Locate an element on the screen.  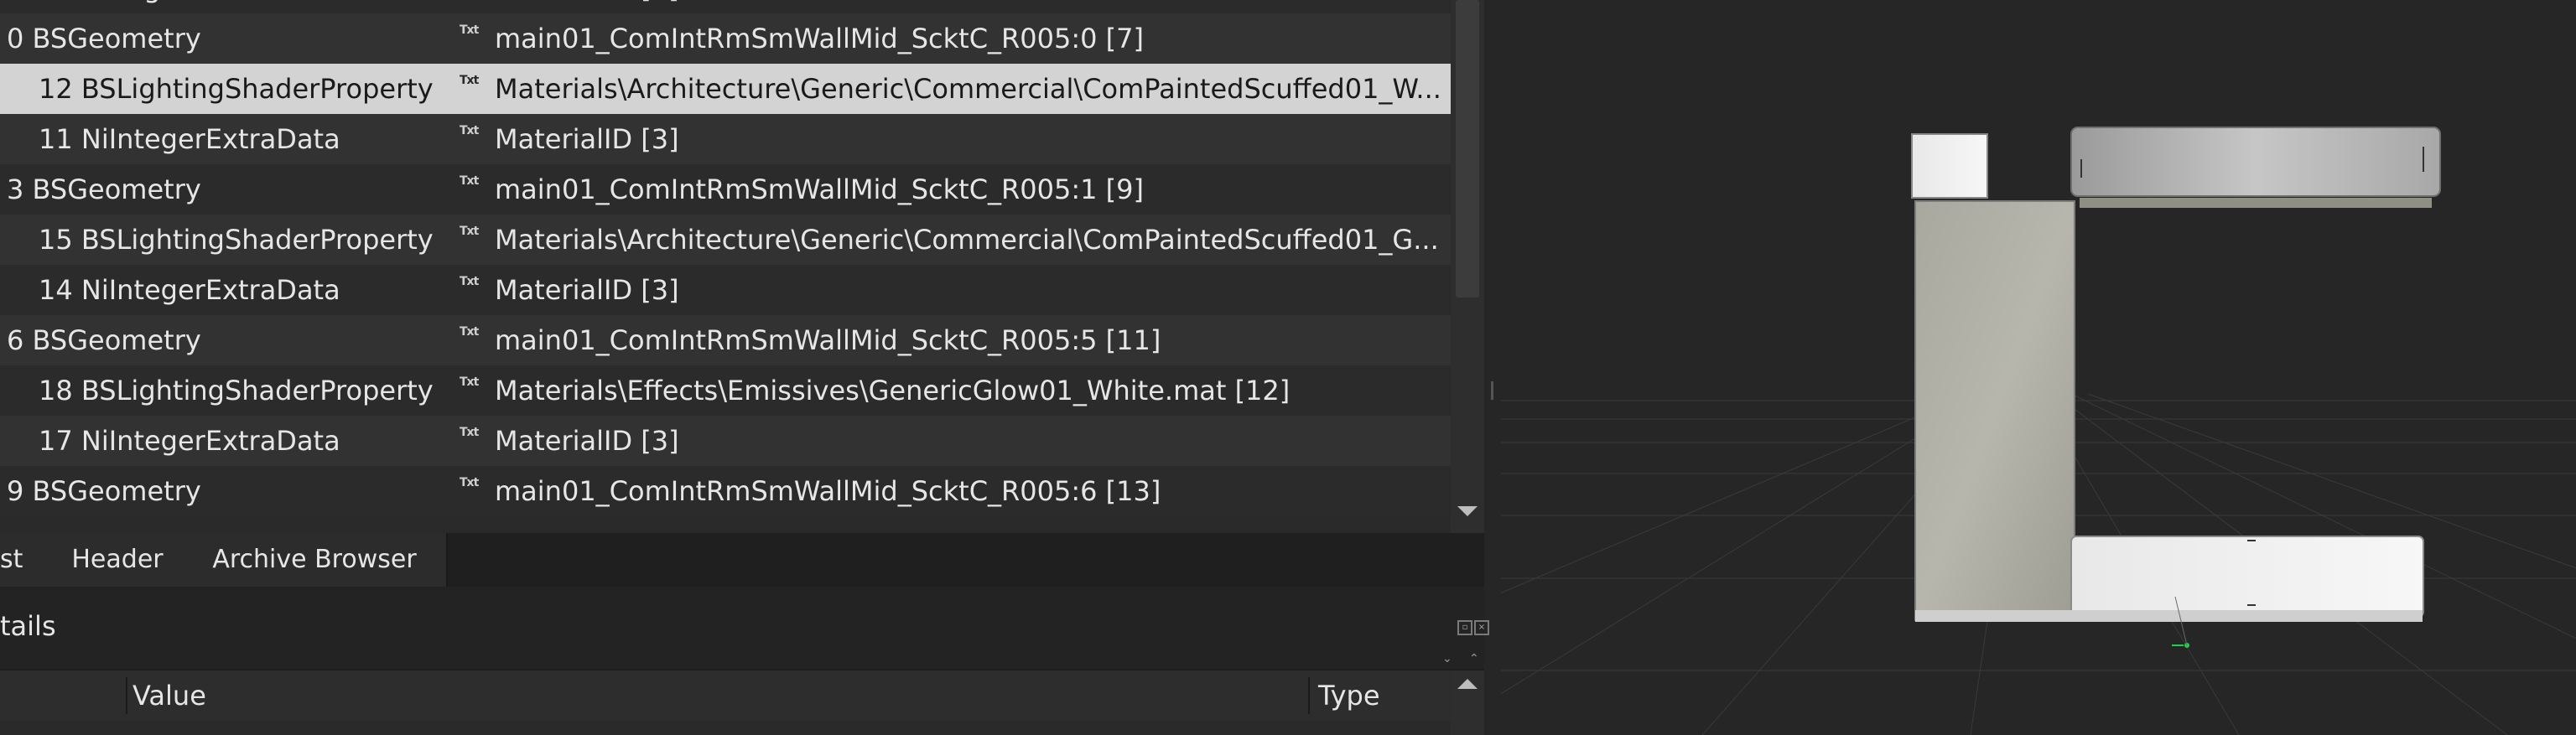
tree-row: 11 NiIntegerExtraData Txt MaterialID [3] is located at coordinates (725, 139).